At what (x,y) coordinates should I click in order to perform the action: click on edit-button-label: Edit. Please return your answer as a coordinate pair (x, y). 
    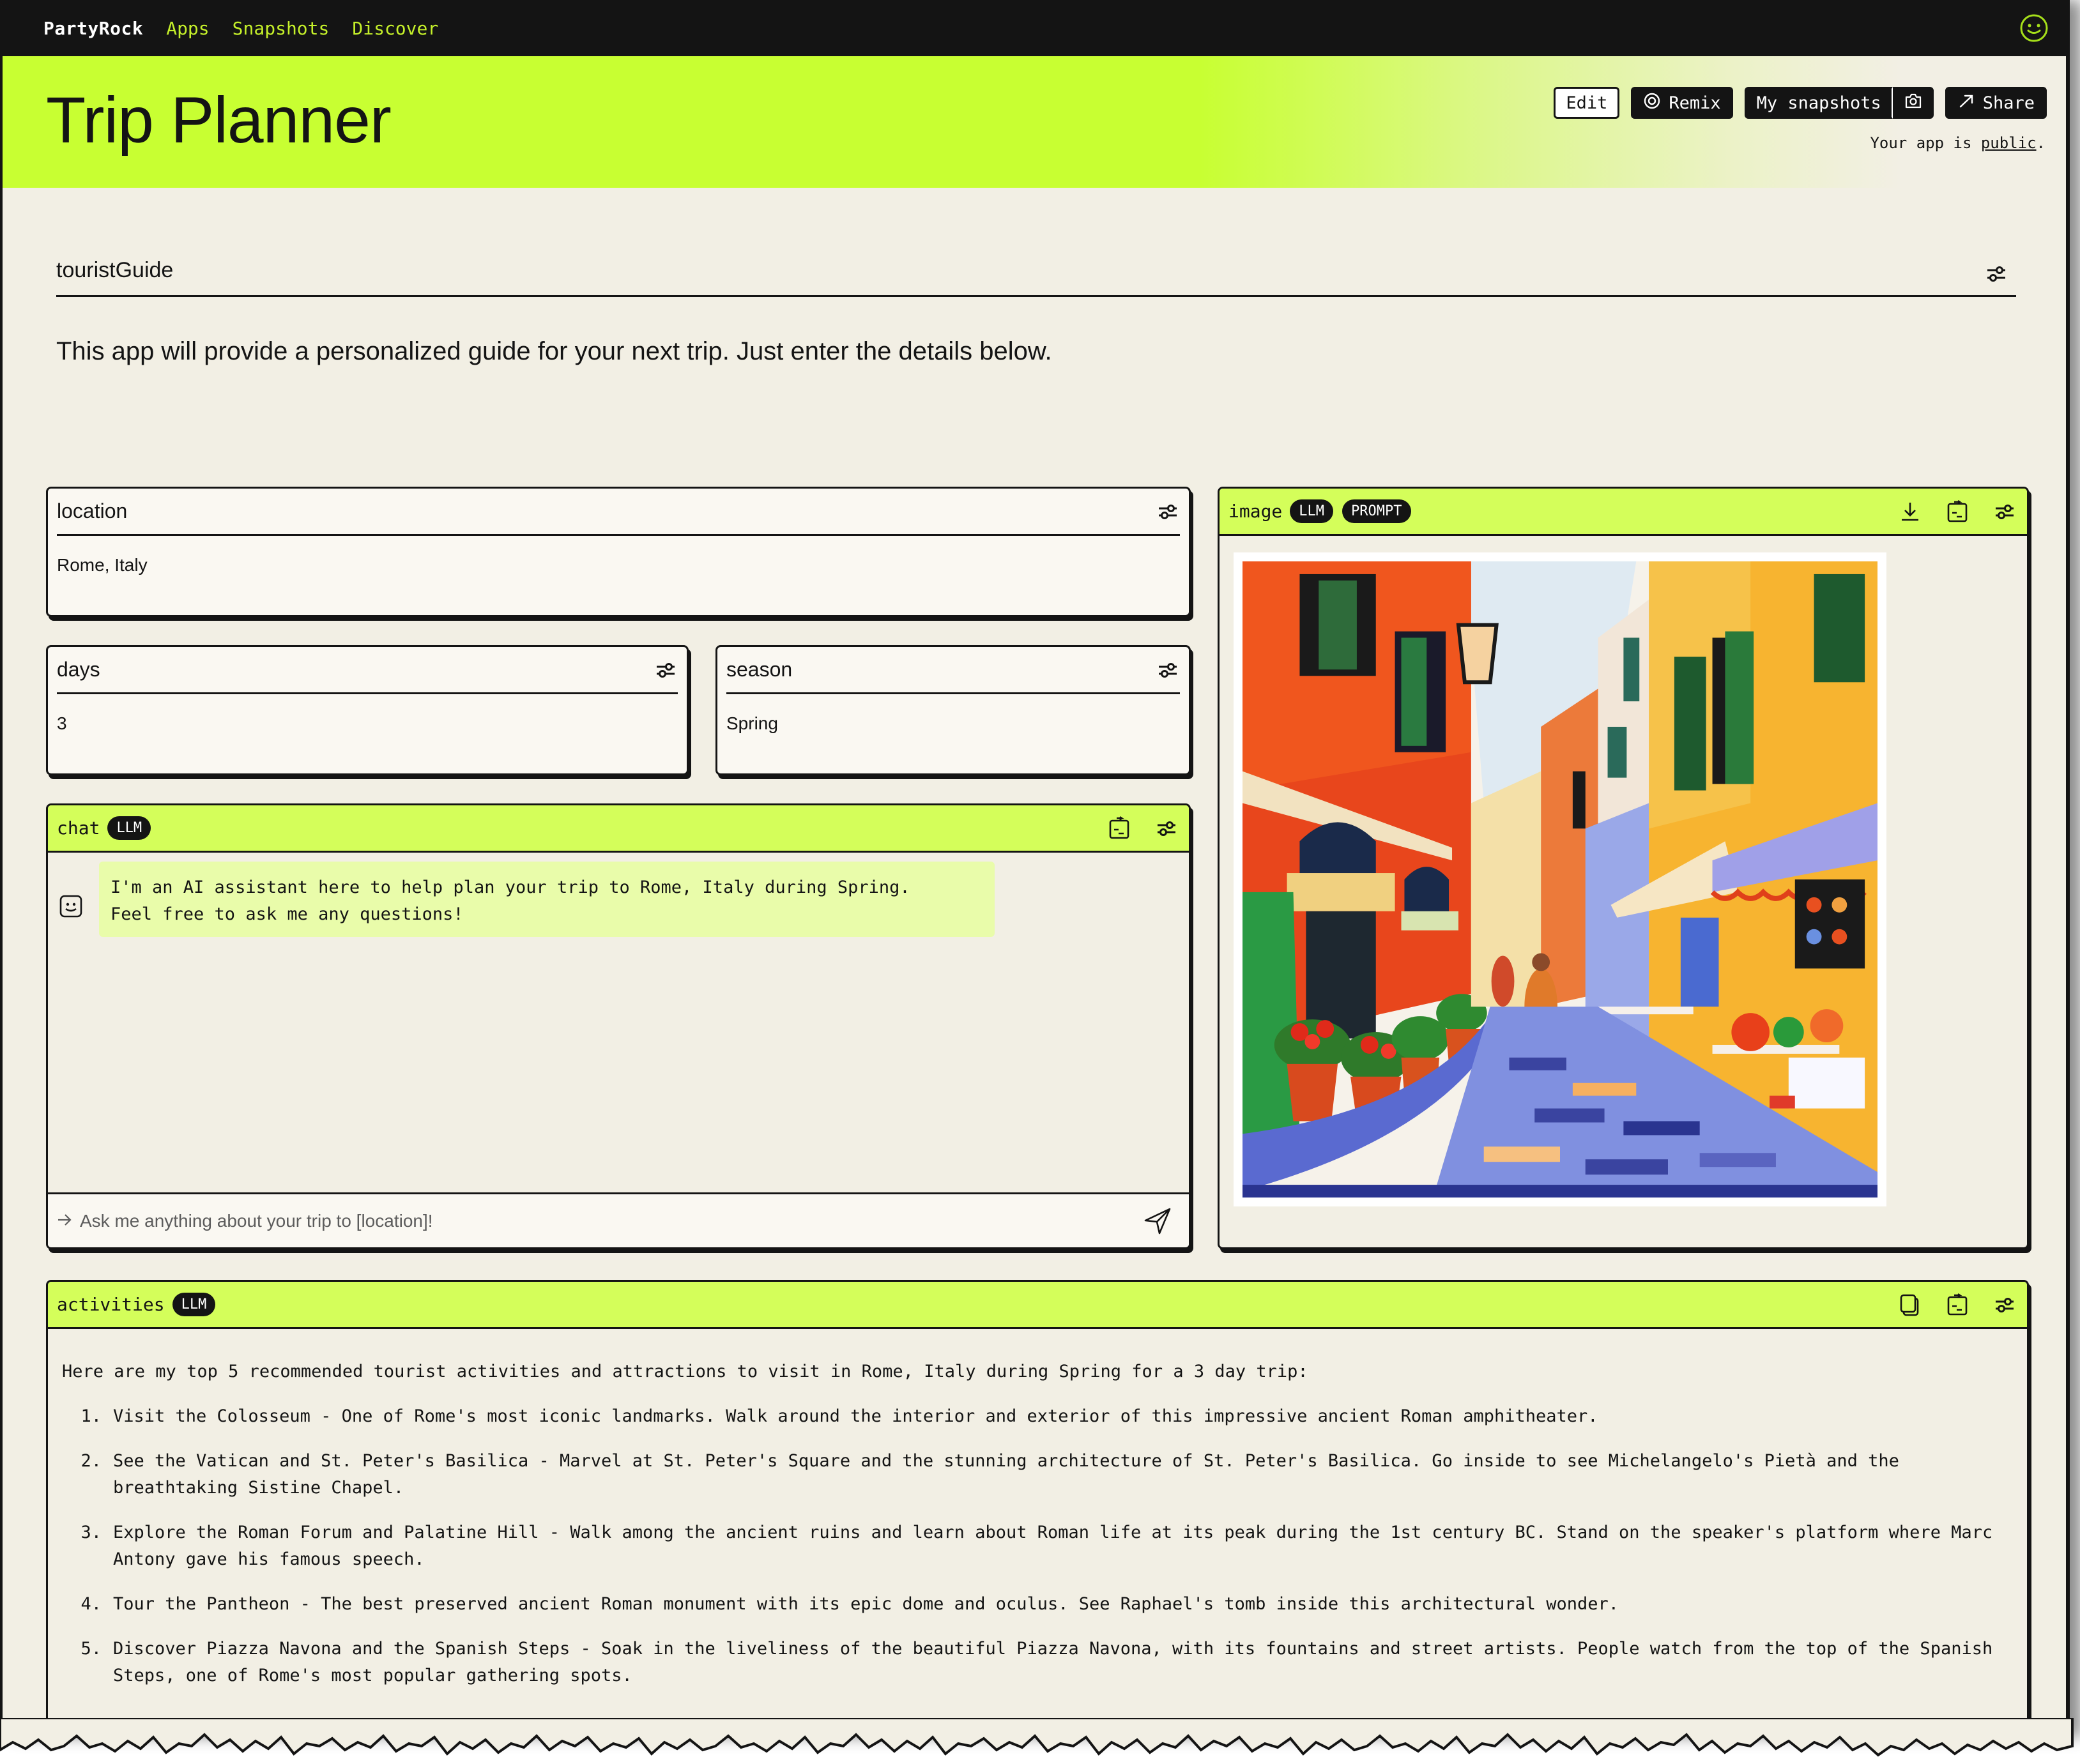
    Looking at the image, I should click on (1587, 103).